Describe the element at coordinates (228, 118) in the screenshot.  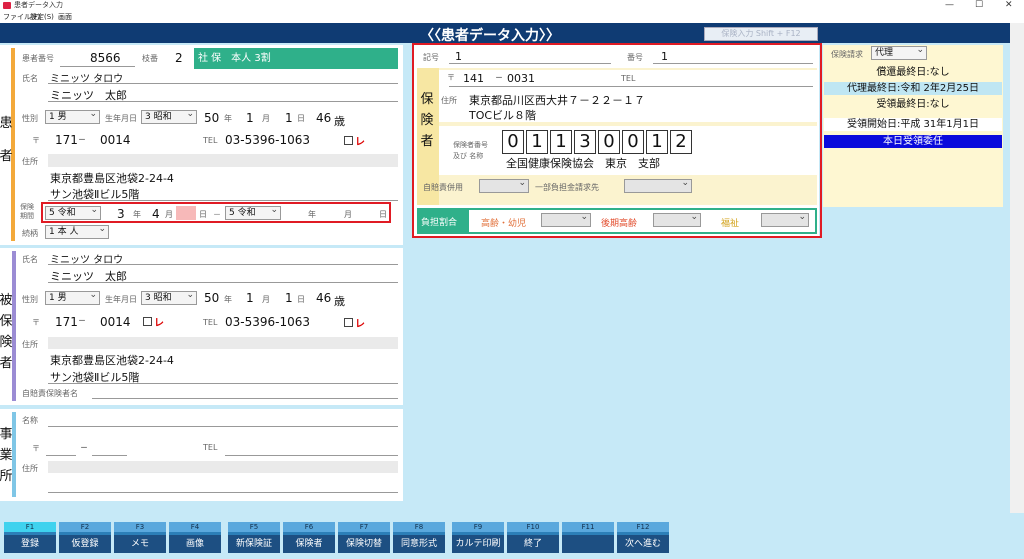
I see `year-unit: 年` at that location.